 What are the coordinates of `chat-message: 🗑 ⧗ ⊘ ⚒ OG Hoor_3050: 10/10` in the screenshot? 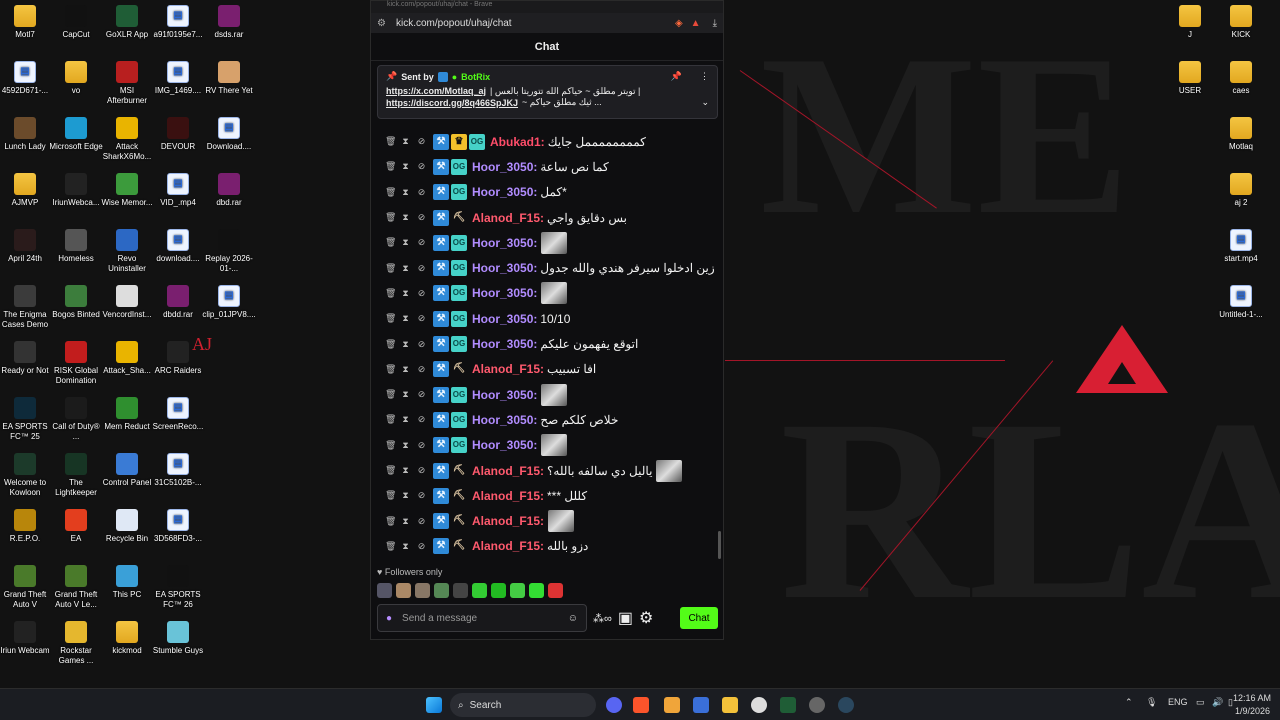 It's located at (547, 318).